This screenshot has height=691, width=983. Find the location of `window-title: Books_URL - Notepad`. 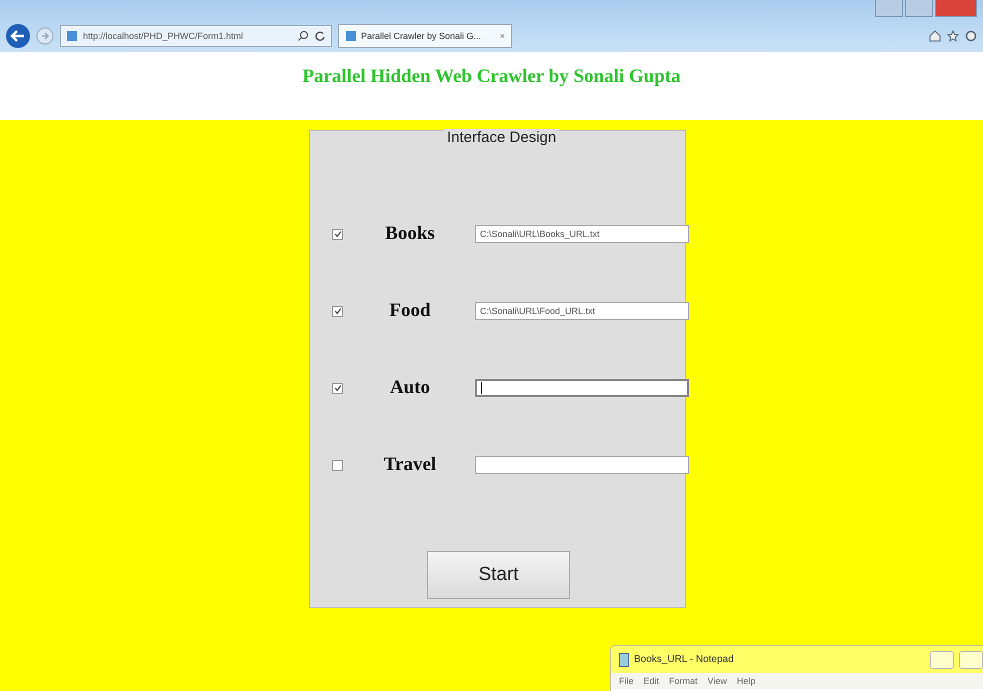

window-title: Books_URL - Notepad is located at coordinates (684, 659).